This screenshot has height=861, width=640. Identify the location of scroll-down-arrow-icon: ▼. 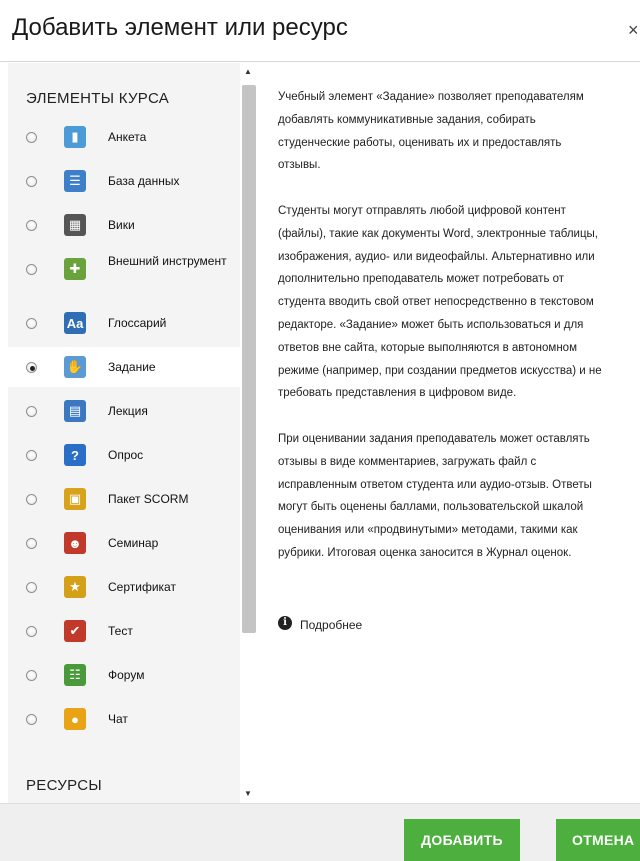
(248, 793).